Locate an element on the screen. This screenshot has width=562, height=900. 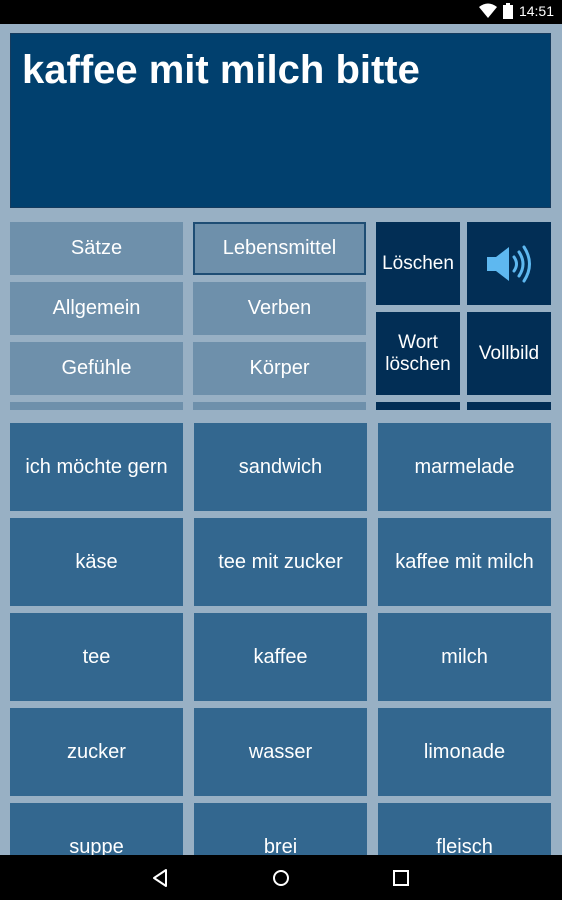
home-icon is located at coordinates (281, 878).